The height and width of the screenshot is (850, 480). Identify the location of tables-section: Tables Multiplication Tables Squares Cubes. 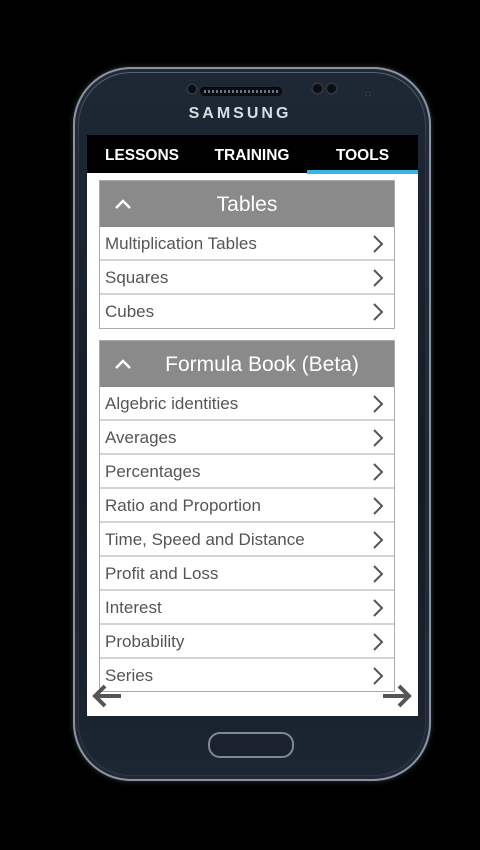
(247, 254).